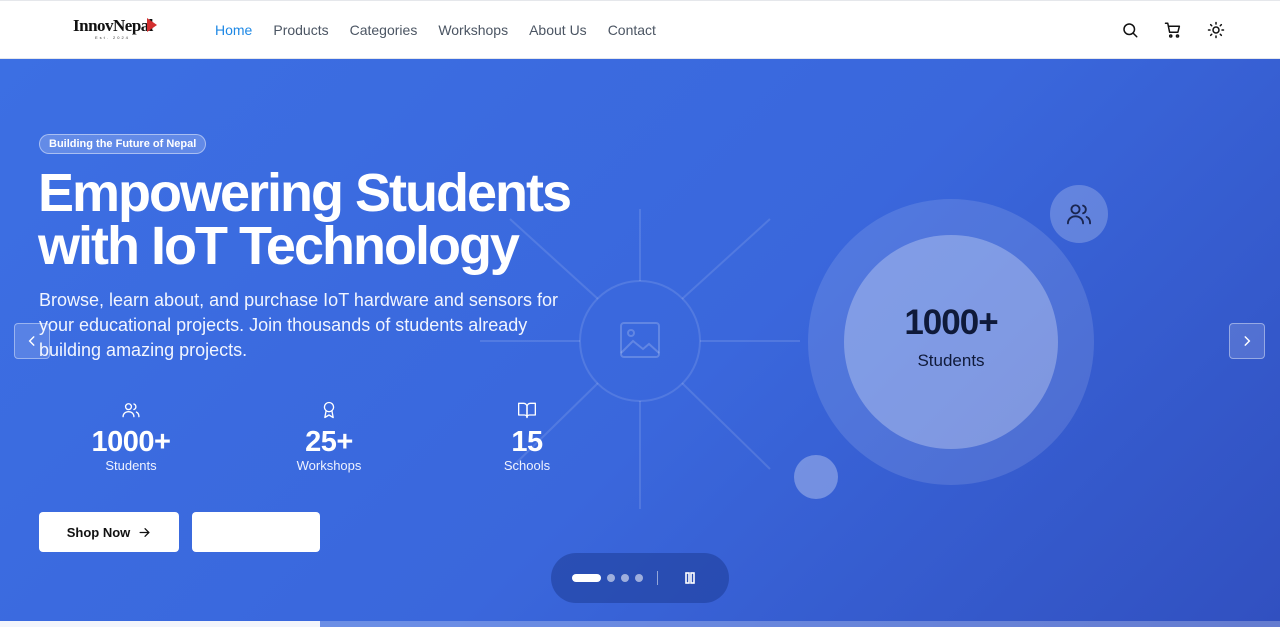 The width and height of the screenshot is (1280, 627). I want to click on stat-workshops: 25+ Workshops, so click(329, 436).